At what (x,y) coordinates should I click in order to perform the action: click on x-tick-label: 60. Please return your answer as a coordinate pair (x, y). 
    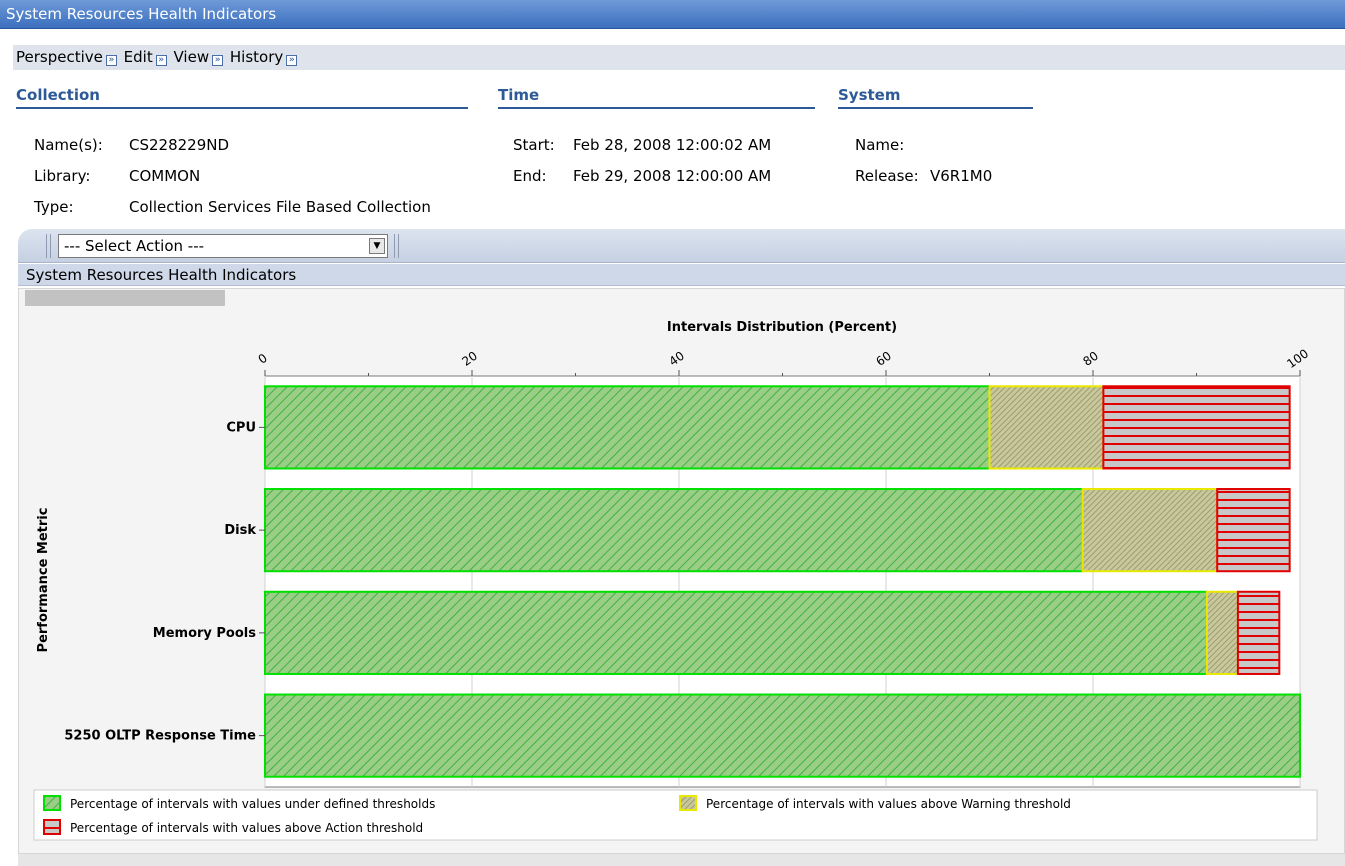
    Looking at the image, I should click on (883, 359).